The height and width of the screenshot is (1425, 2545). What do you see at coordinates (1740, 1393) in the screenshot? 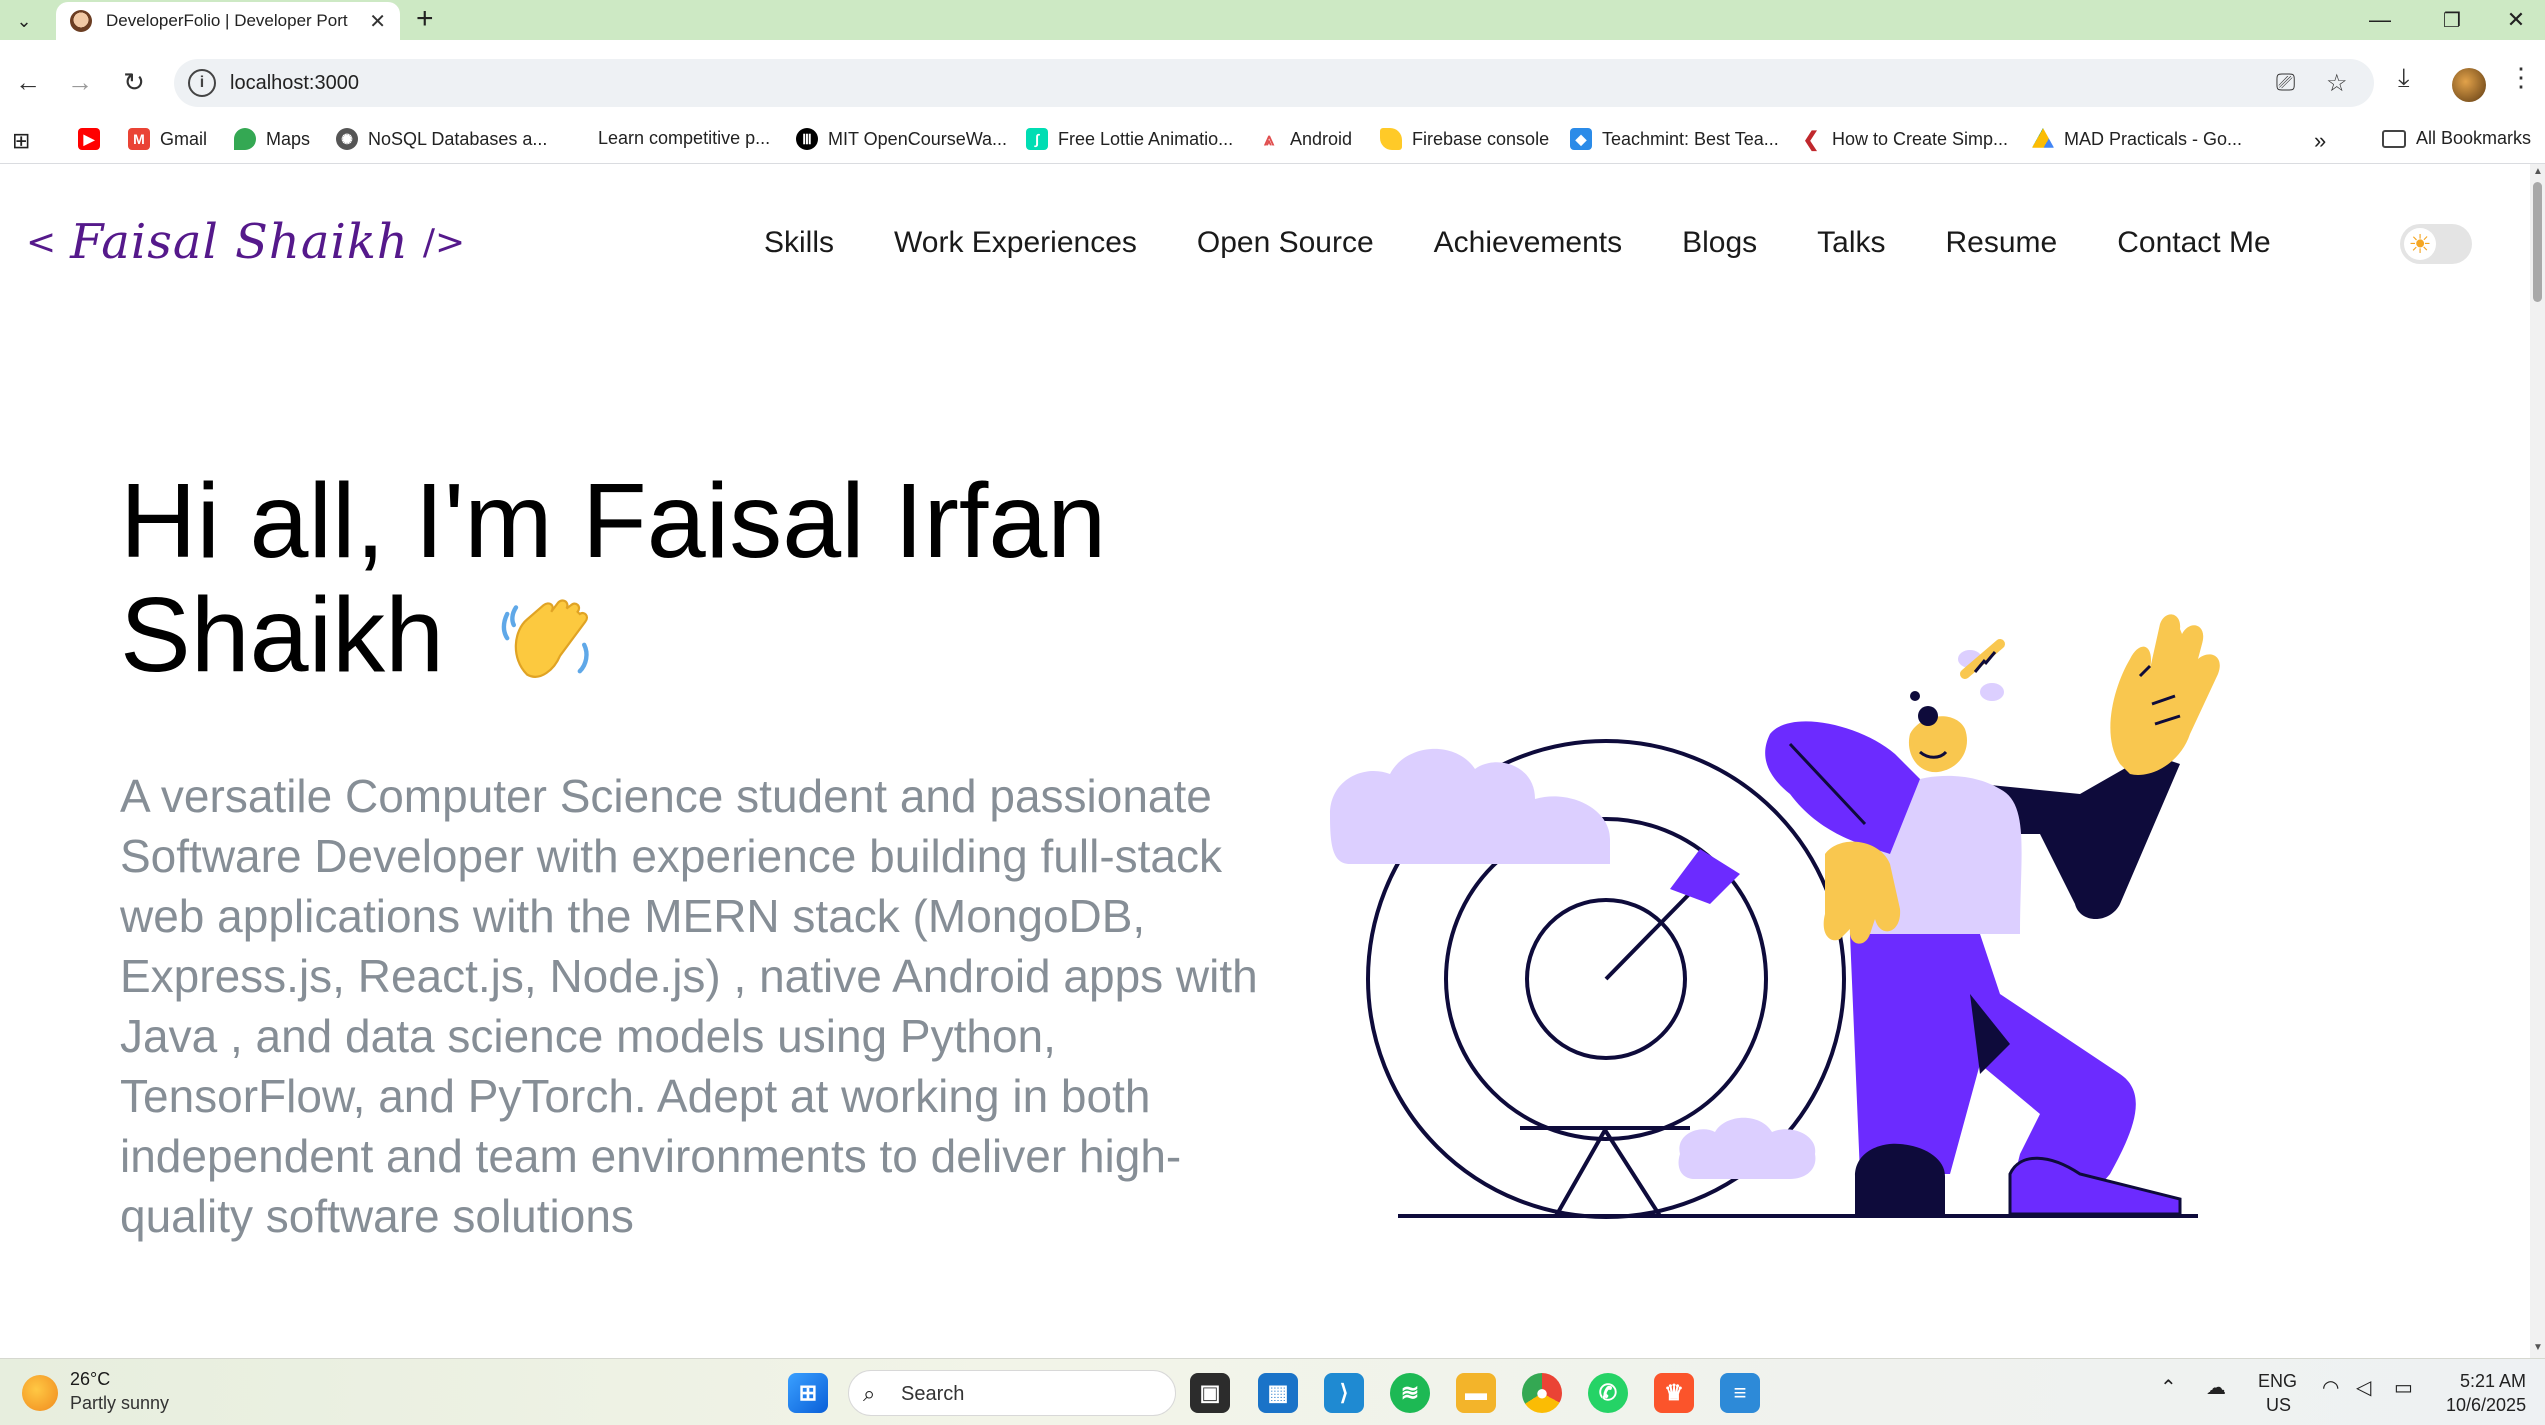
I see `notepad-icon: ≡` at bounding box center [1740, 1393].